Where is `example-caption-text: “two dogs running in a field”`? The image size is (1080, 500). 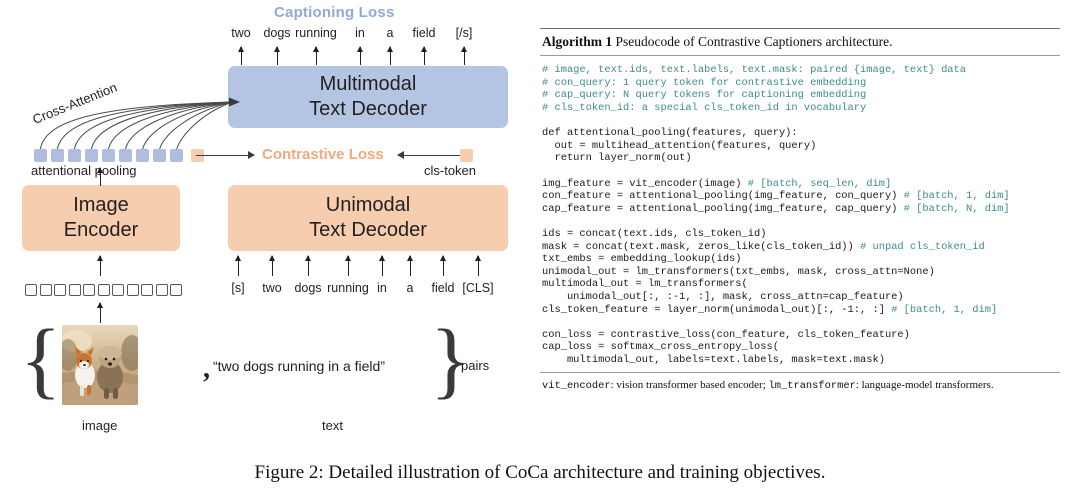
example-caption-text: “two dogs running in a field” is located at coordinates (299, 366).